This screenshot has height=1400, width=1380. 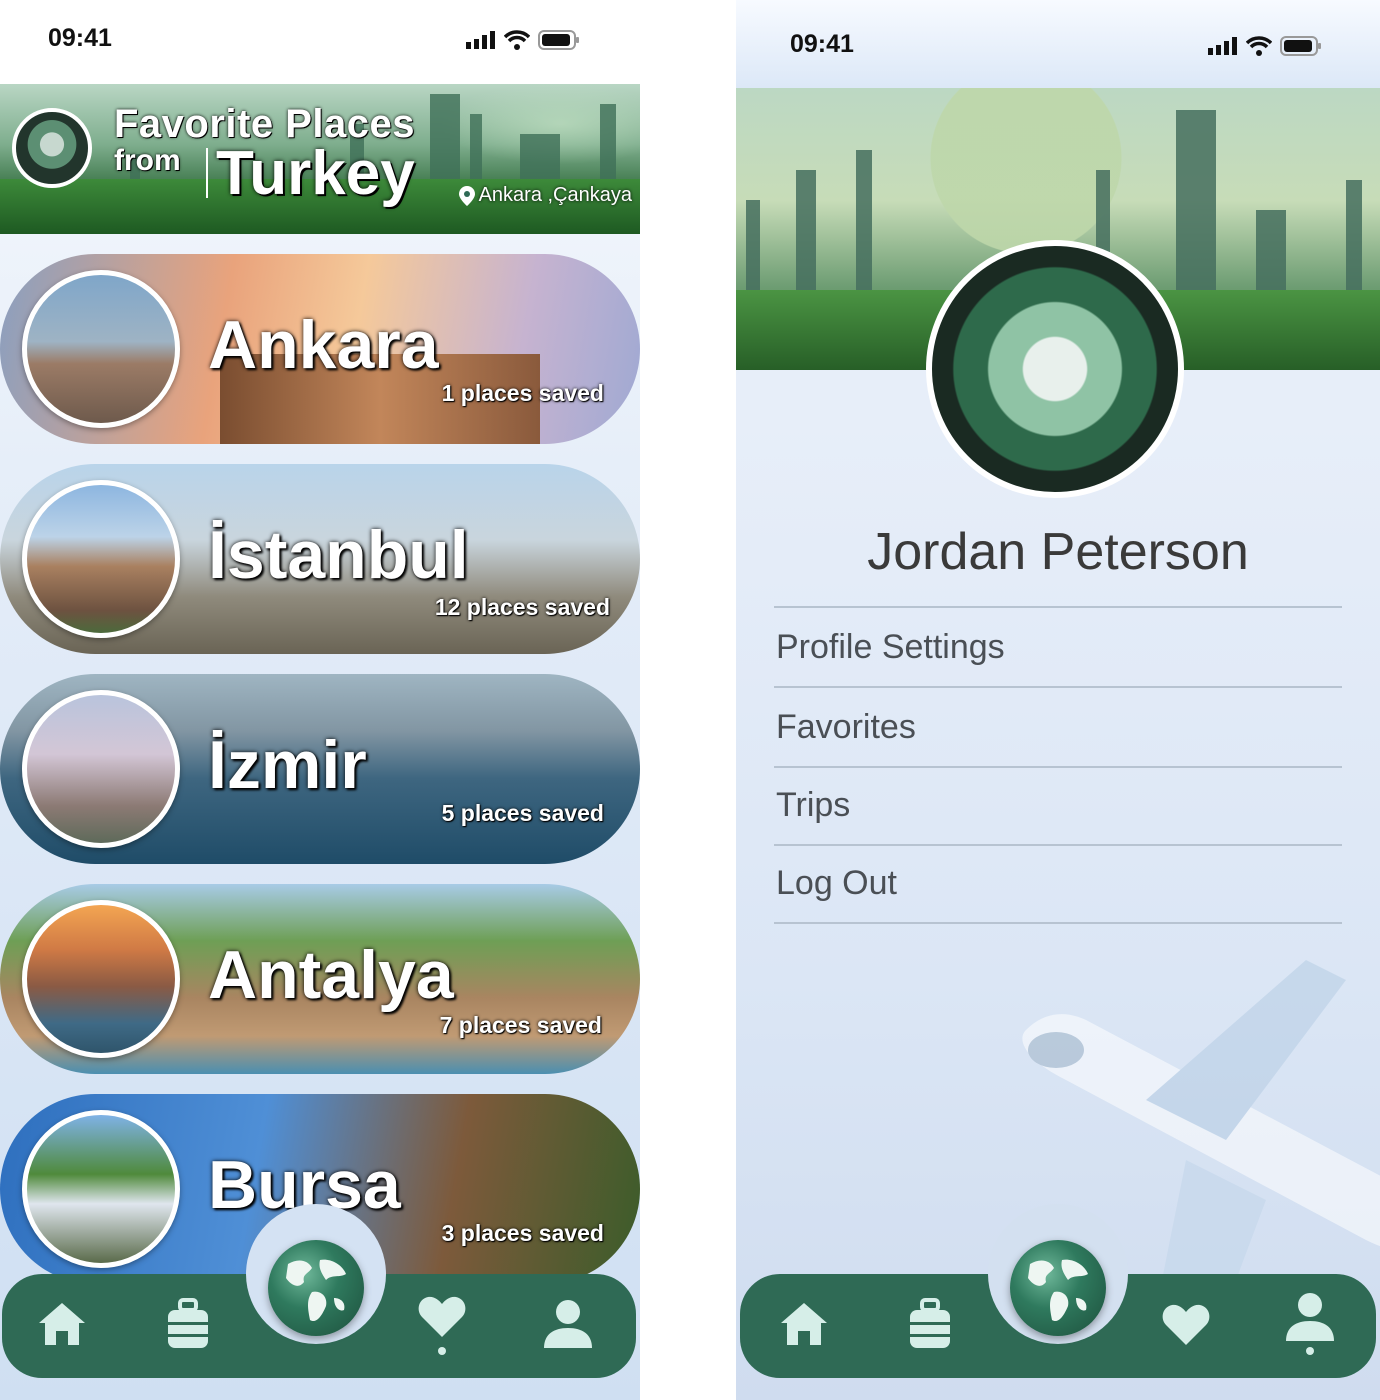 What do you see at coordinates (287, 765) in the screenshot?
I see `city-name: İzmir` at bounding box center [287, 765].